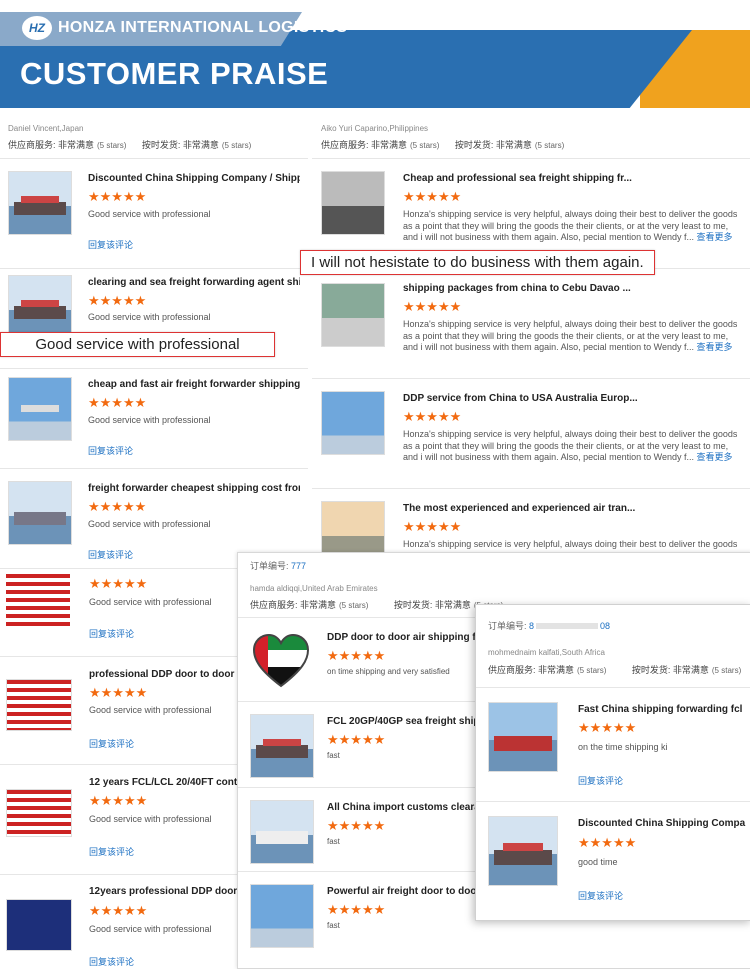  Describe the element at coordinates (546, 652) in the screenshot. I see `buyer-name: mohmednaim kalfati,South Africa` at that location.